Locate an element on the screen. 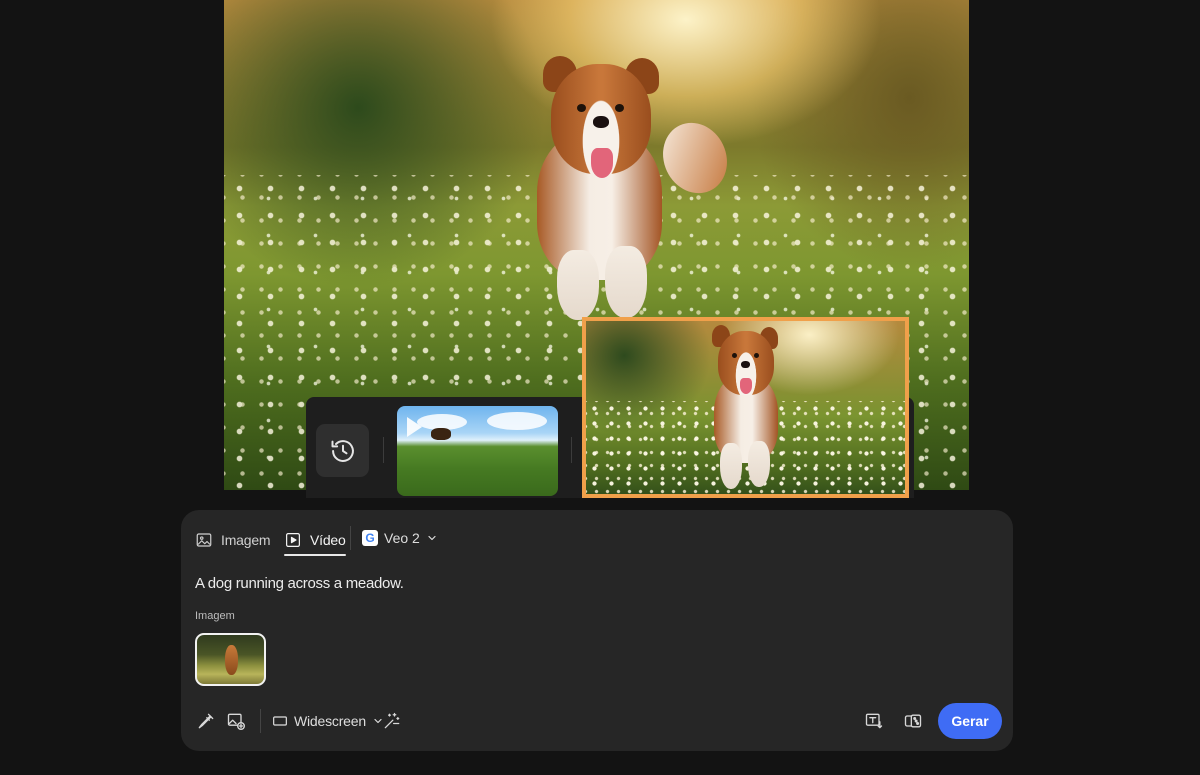 The width and height of the screenshot is (1200, 775). tab-image-label: Imagem is located at coordinates (246, 540).